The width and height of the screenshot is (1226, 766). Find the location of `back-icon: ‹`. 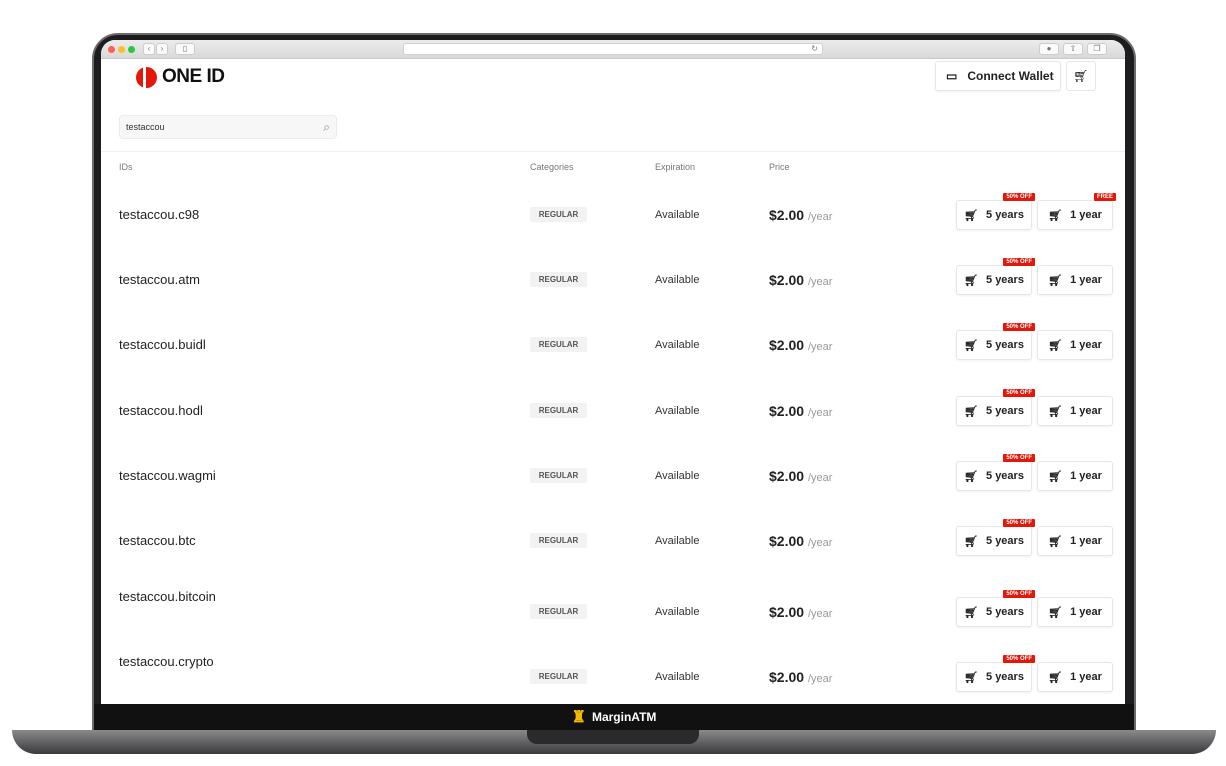

back-icon: ‹ is located at coordinates (149, 49).